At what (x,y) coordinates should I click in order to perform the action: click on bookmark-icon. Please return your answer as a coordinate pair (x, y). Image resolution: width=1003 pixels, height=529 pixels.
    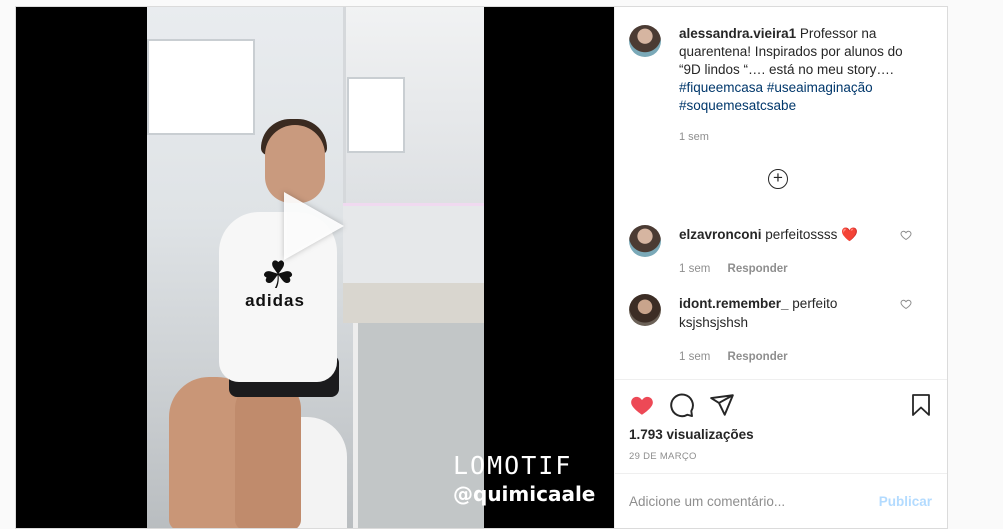
    Looking at the image, I should click on (921, 405).